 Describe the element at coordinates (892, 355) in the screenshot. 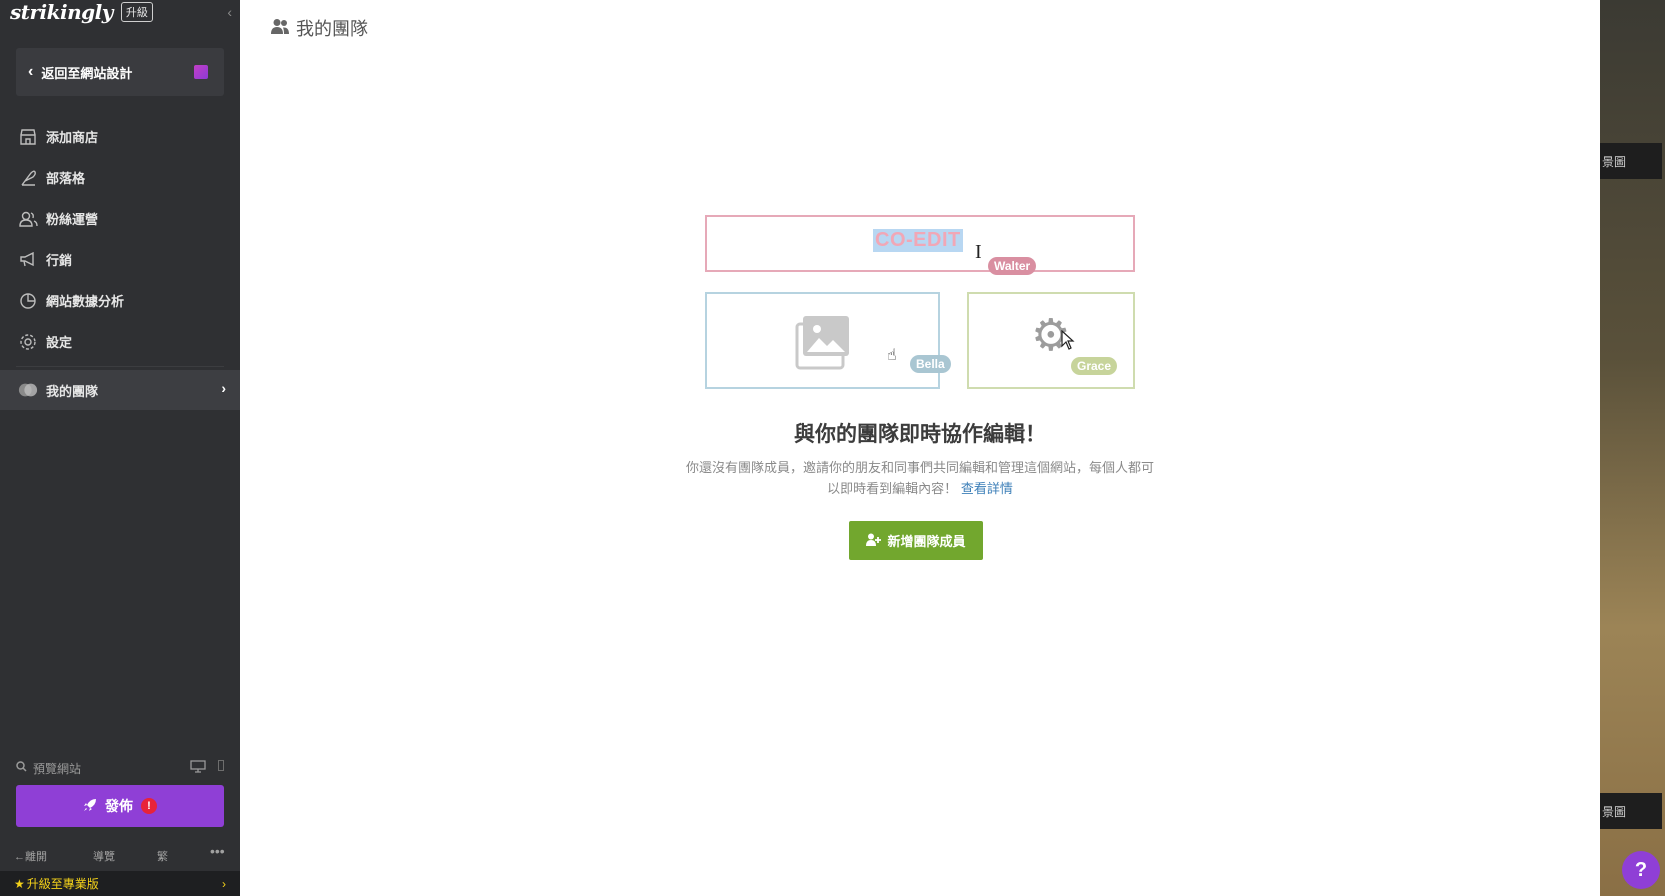

I see `hand-pointer-icon: ☝` at that location.